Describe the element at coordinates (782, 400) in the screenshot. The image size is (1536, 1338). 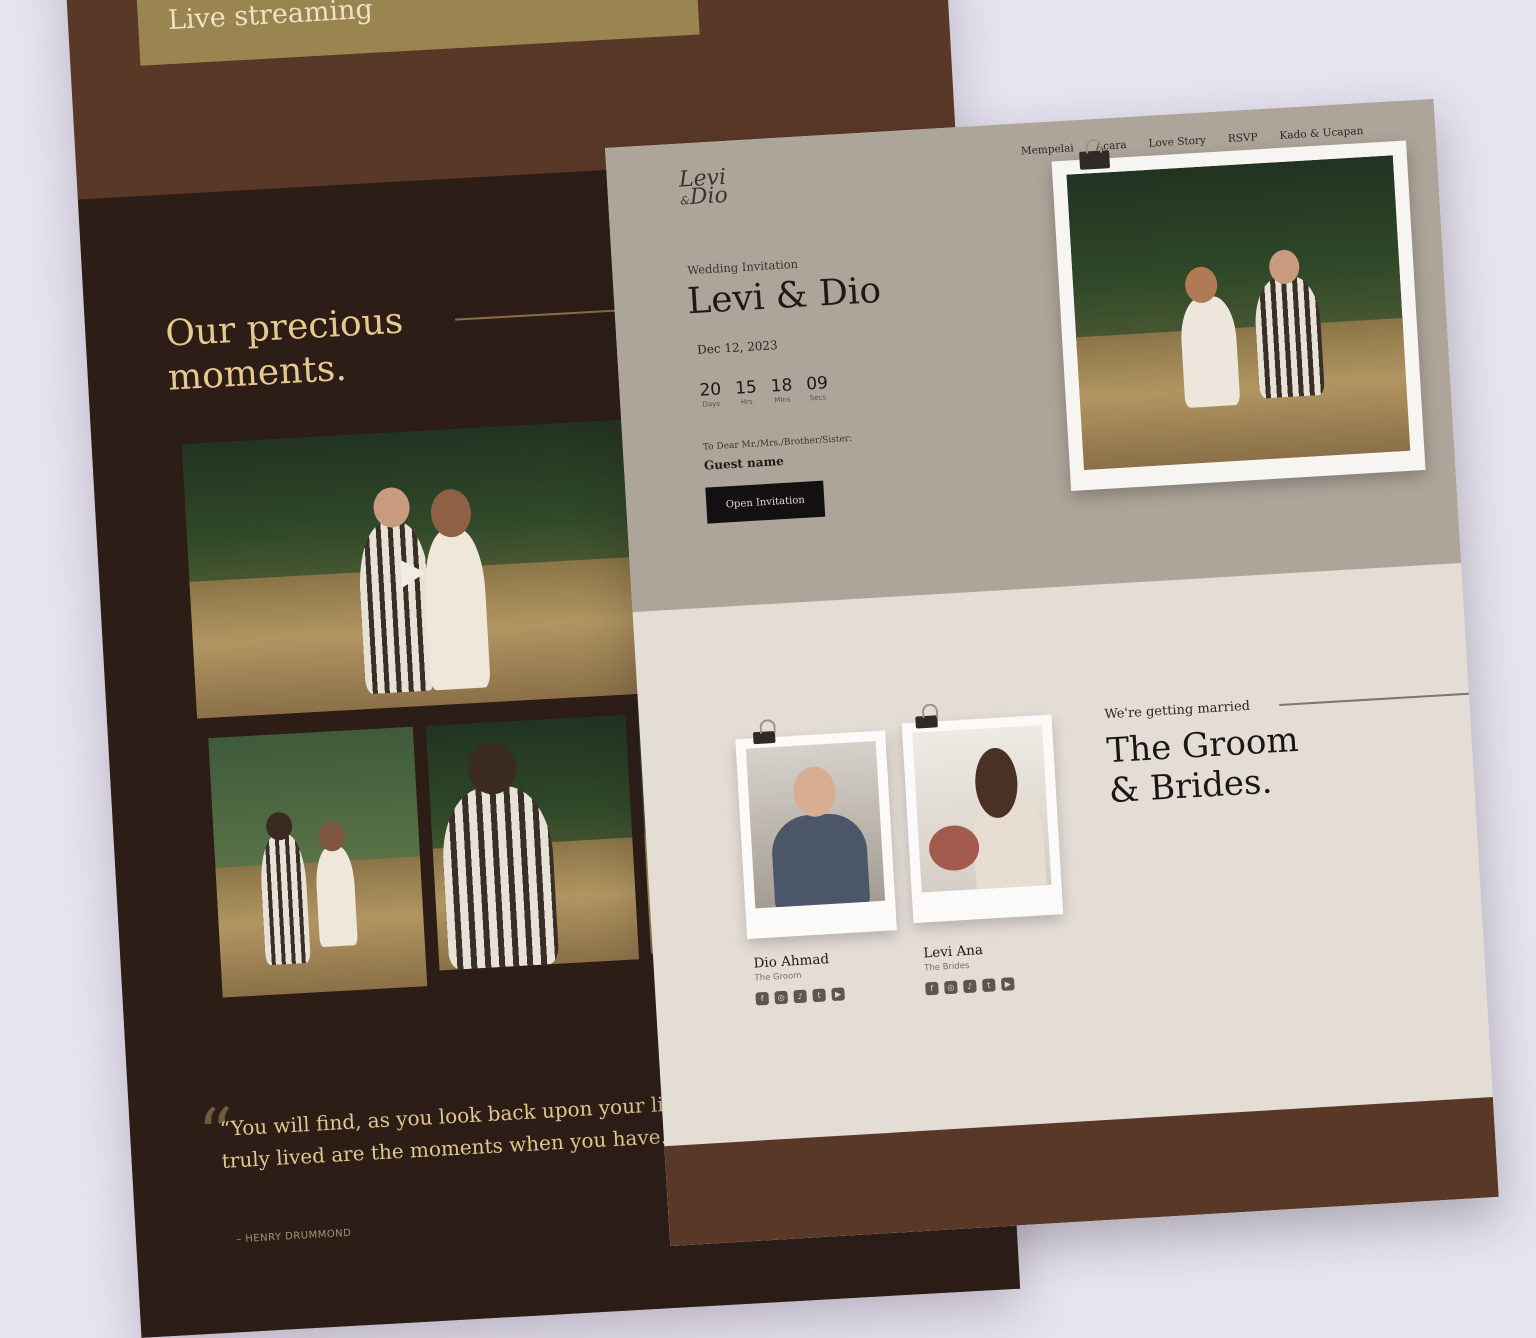
I see `countdown-label: Mins` at that location.